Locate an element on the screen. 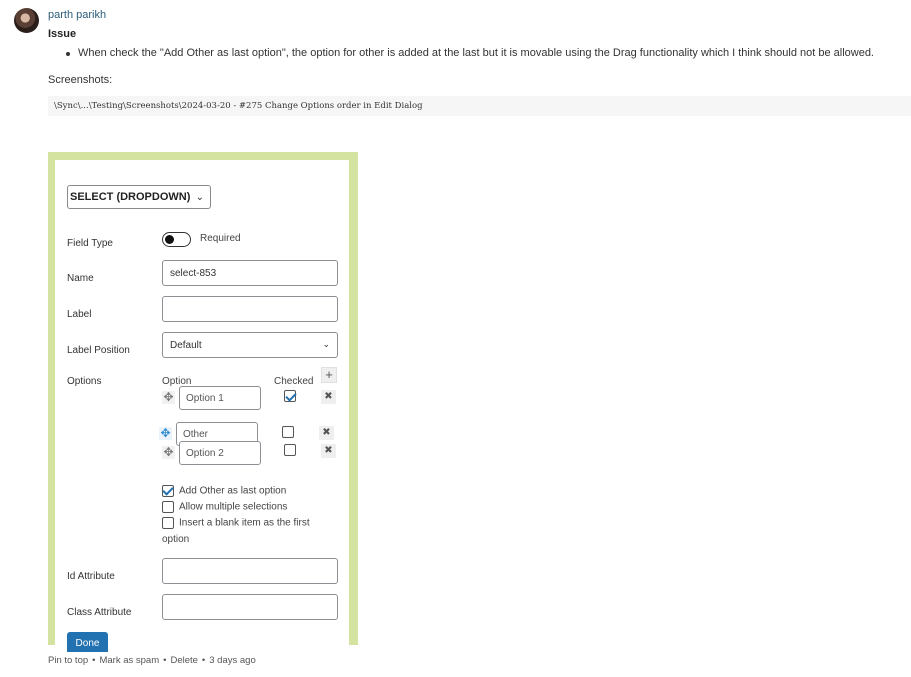  insert-blank-checkbox-row: Insert a blank item as the first is located at coordinates (236, 523).